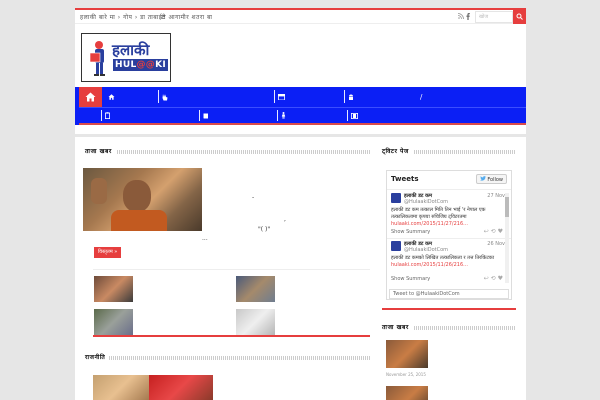  Describe the element at coordinates (496, 244) in the screenshot. I see `tweet-date: 26 Nov` at that location.